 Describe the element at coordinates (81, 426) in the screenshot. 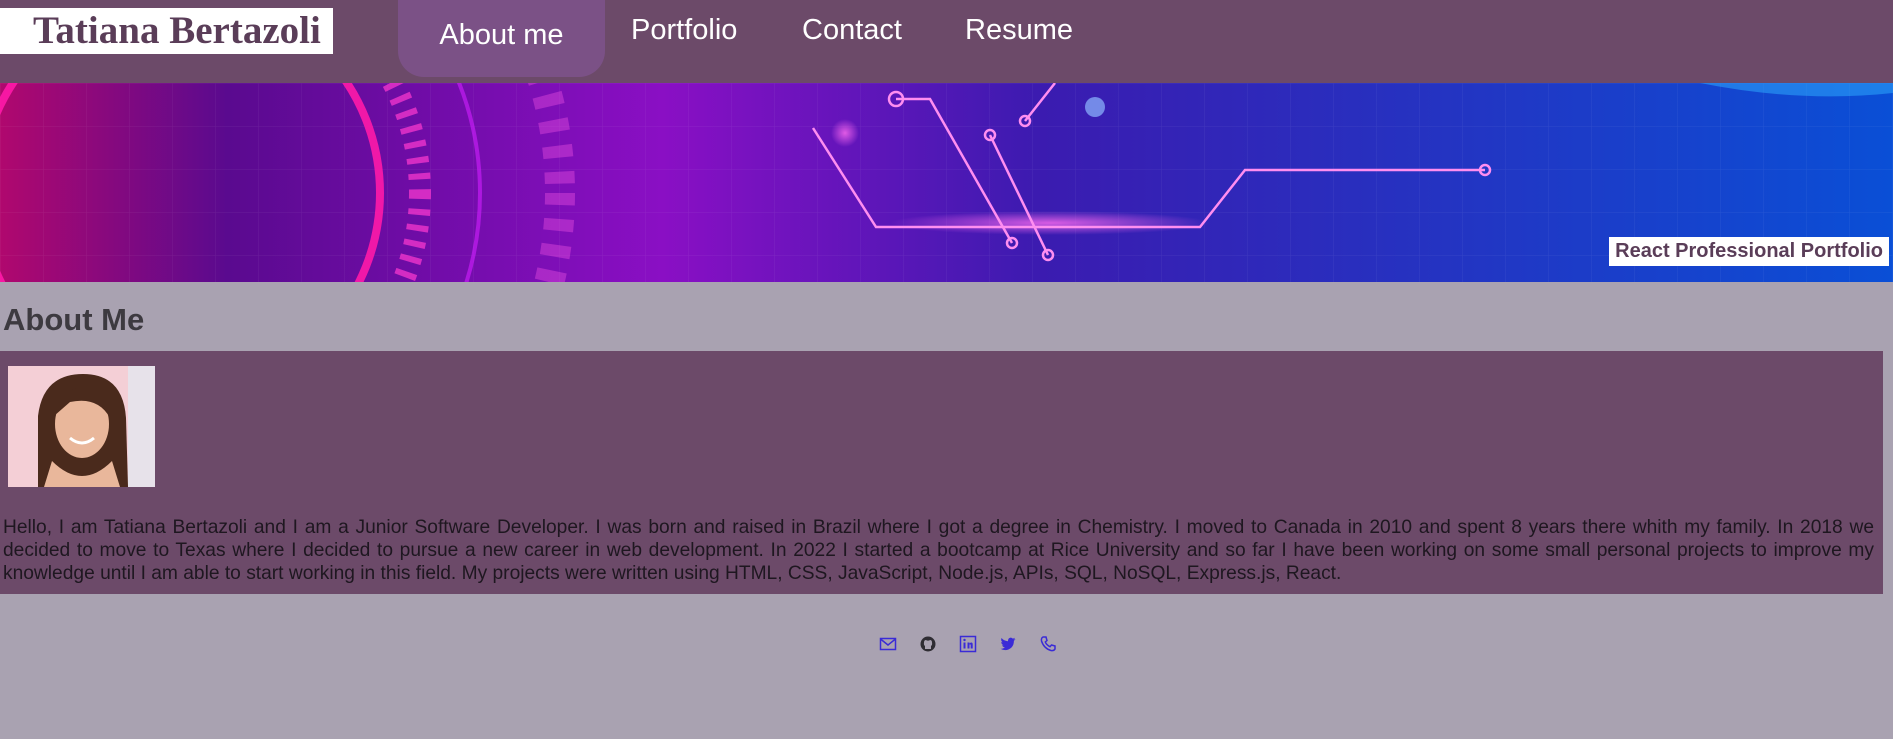

I see `profile-photo` at that location.